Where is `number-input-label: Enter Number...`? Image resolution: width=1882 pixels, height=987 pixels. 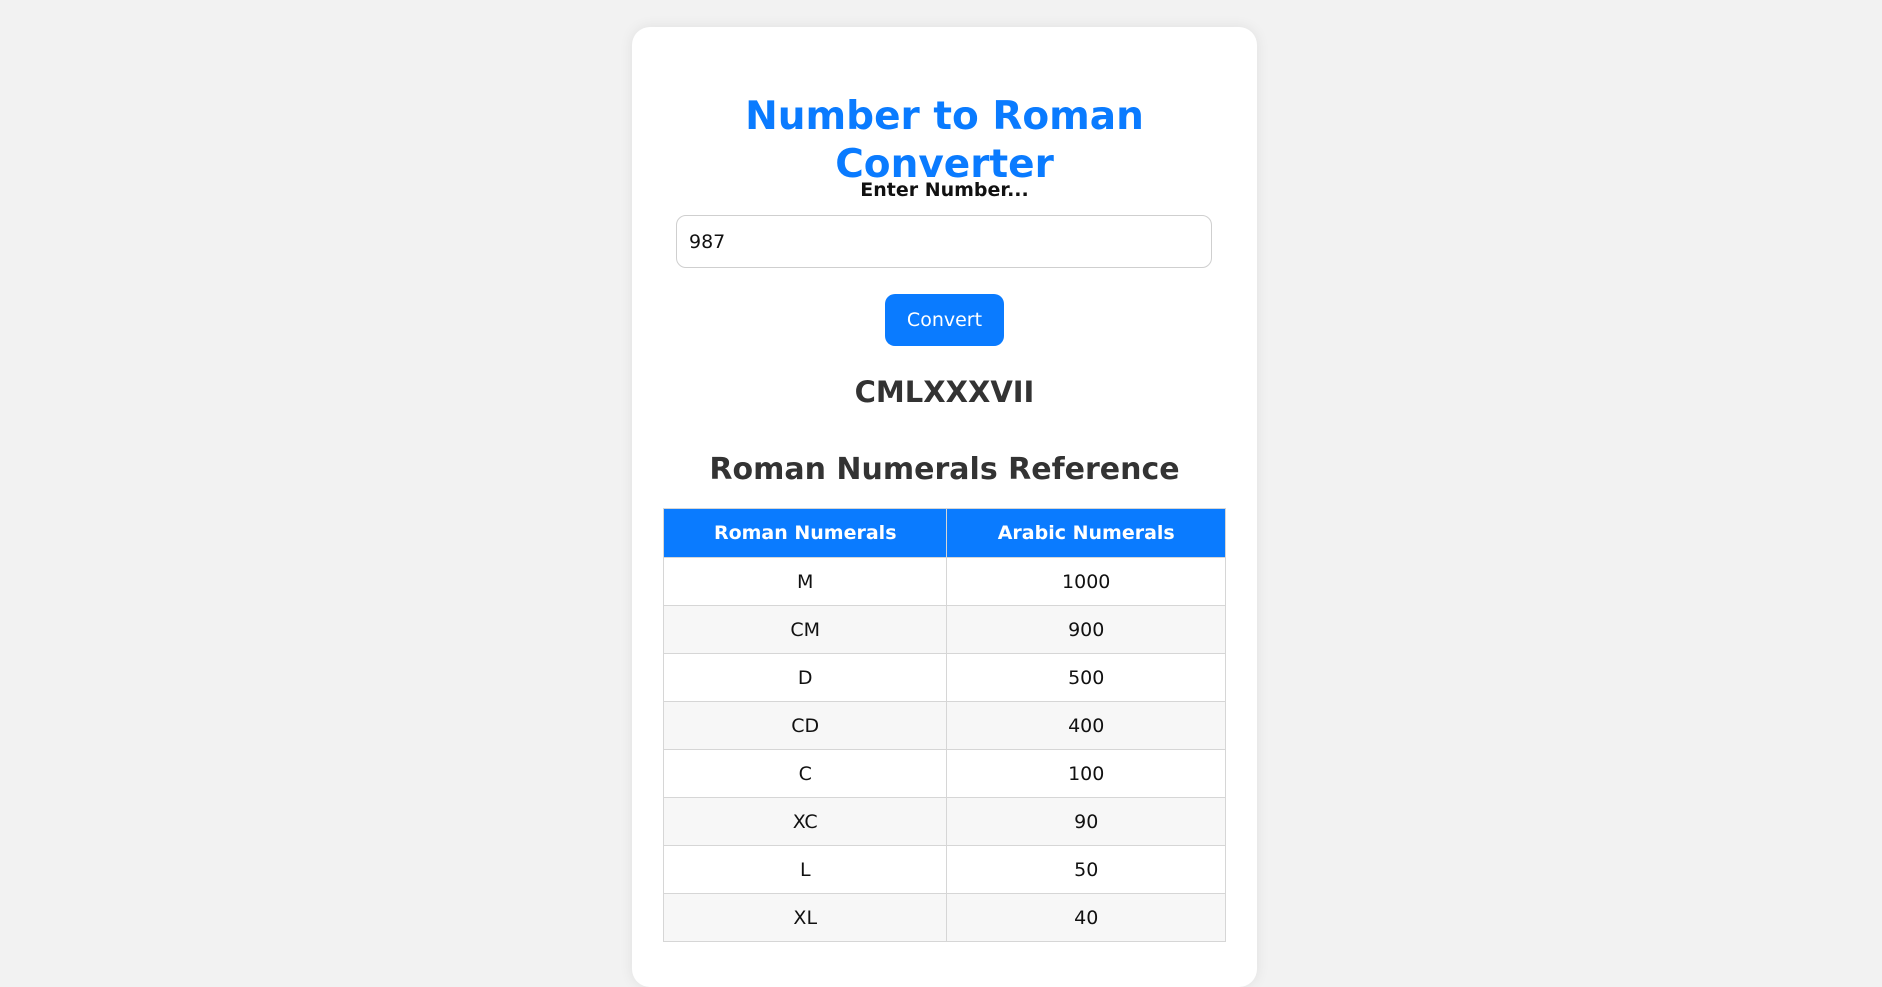
number-input-label: Enter Number... is located at coordinates (944, 190).